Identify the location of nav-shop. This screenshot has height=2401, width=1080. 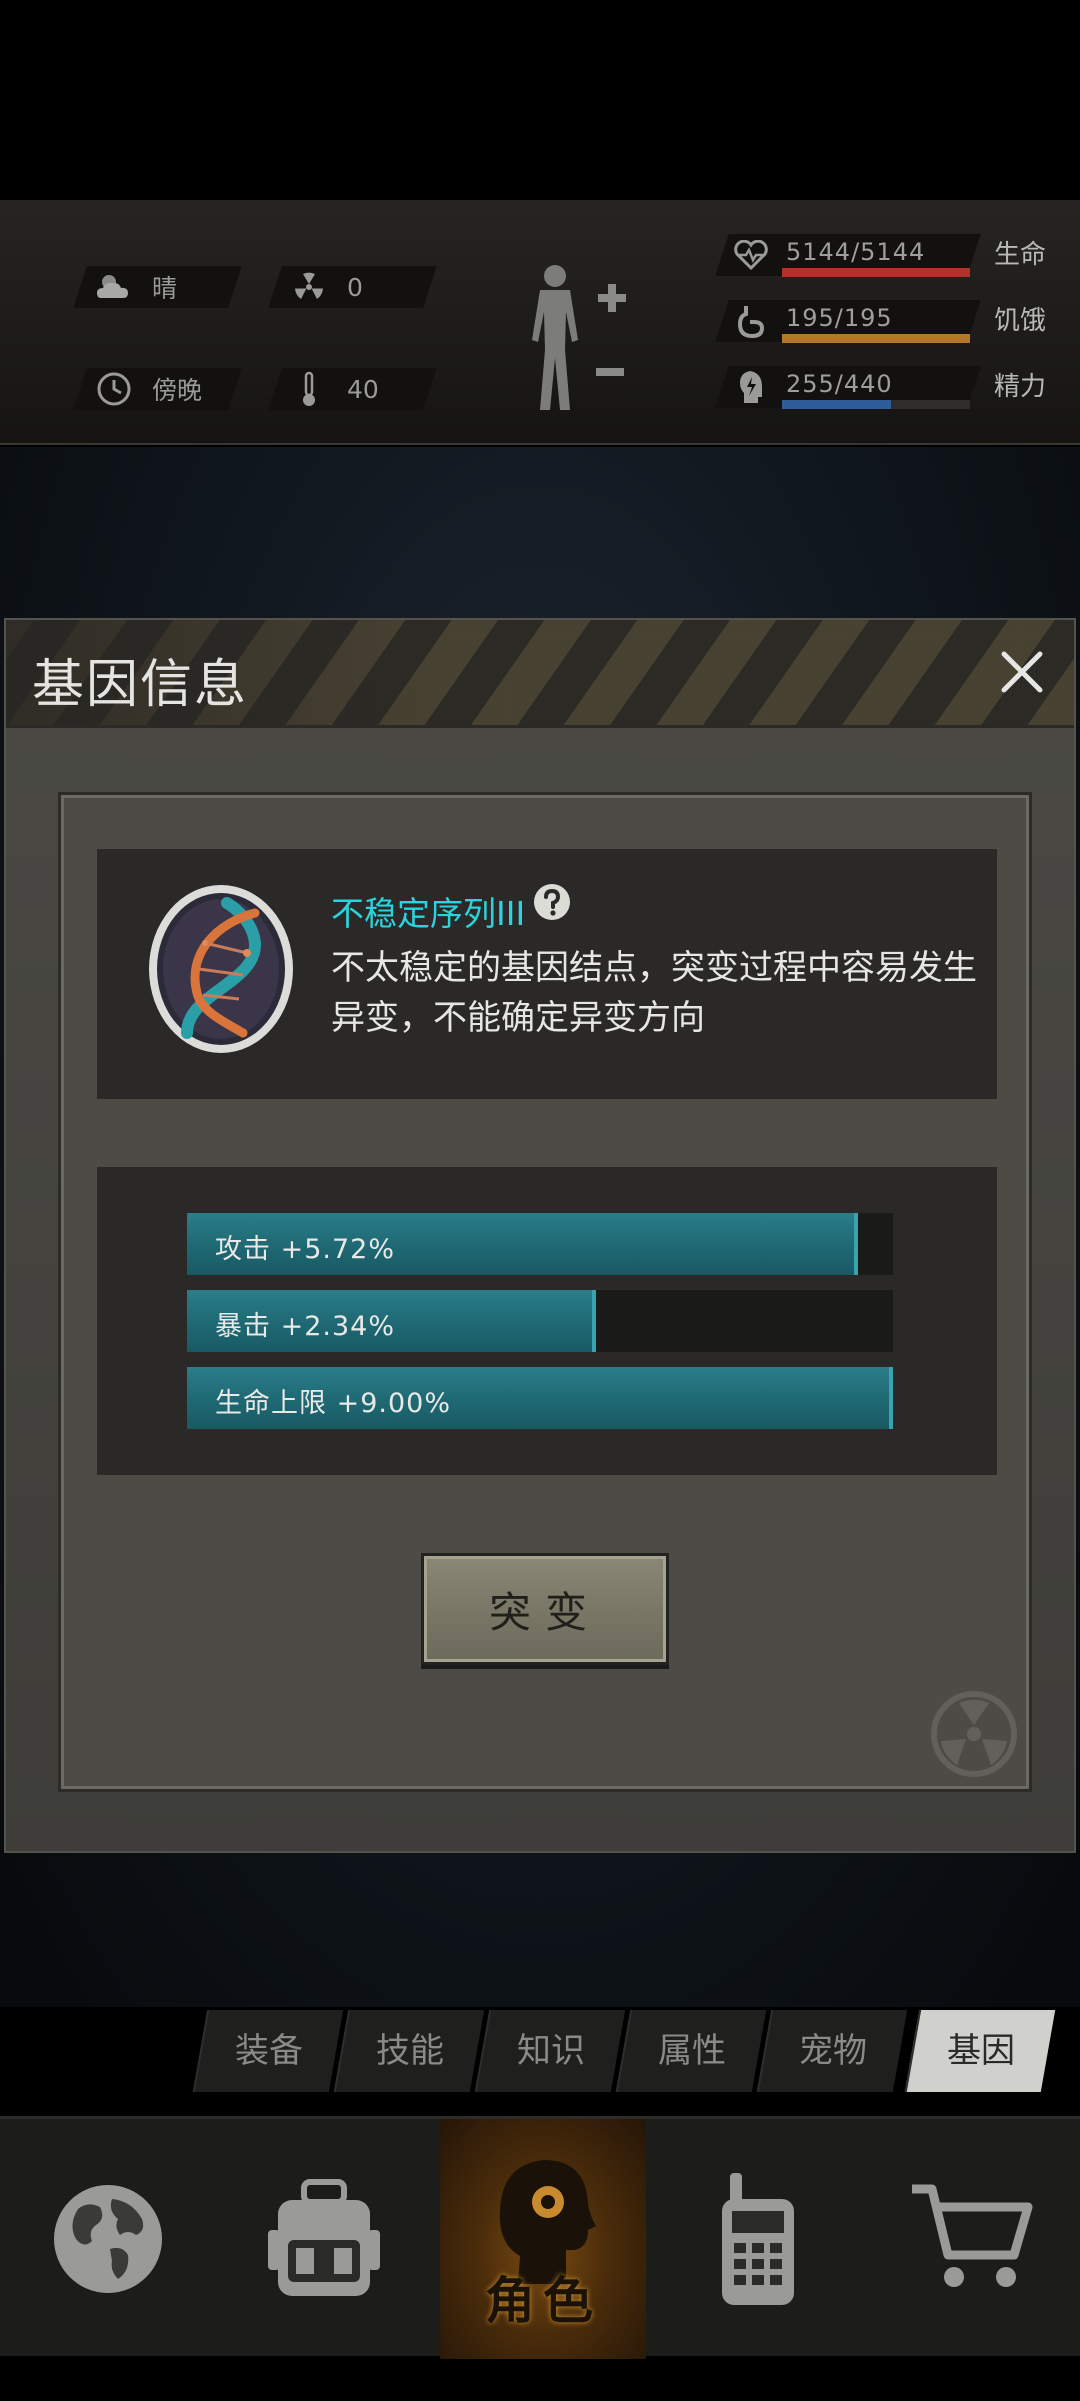
(973, 2239).